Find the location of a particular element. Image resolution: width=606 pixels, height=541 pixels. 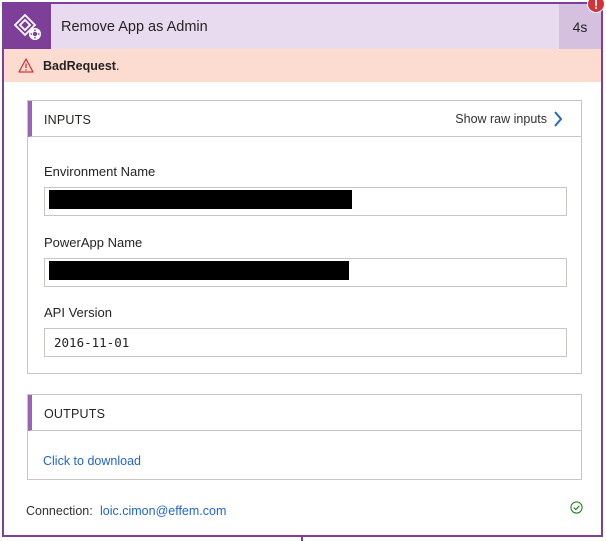

connector-mark is located at coordinates (302, 538).